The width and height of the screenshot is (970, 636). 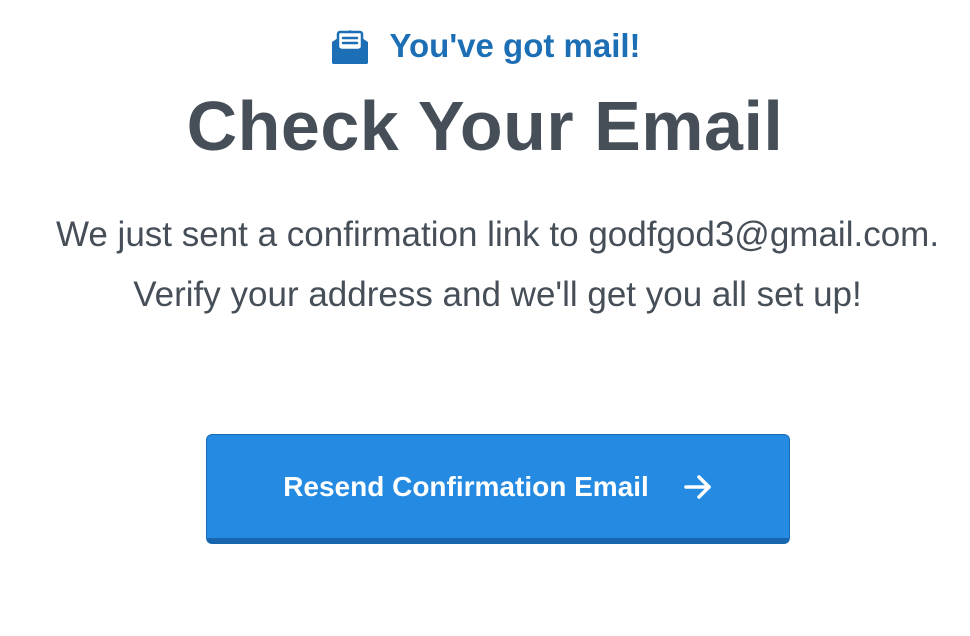 What do you see at coordinates (515, 45) in the screenshot?
I see `mail-notice-text: You've got mail!` at bounding box center [515, 45].